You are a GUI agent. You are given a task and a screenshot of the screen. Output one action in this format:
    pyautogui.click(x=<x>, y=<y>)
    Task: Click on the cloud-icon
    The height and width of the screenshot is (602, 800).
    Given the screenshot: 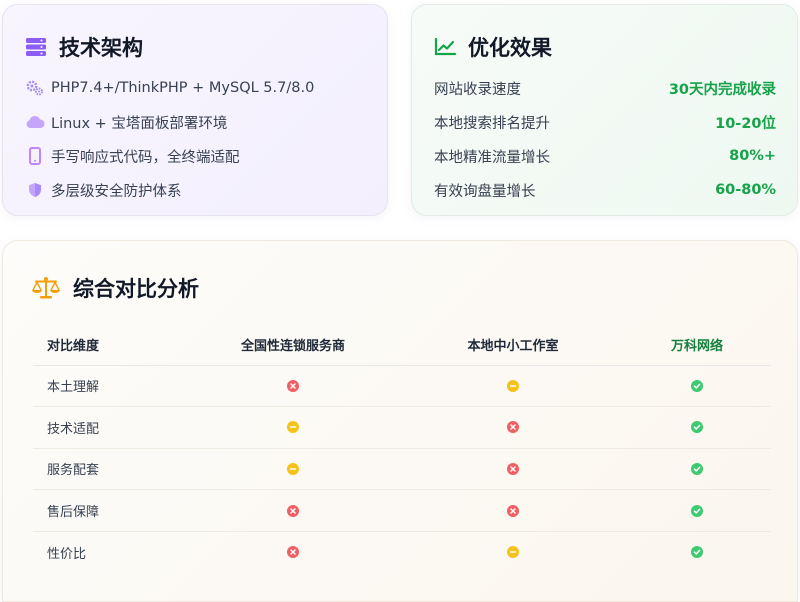 What is the action you would take?
    pyautogui.click(x=35, y=122)
    